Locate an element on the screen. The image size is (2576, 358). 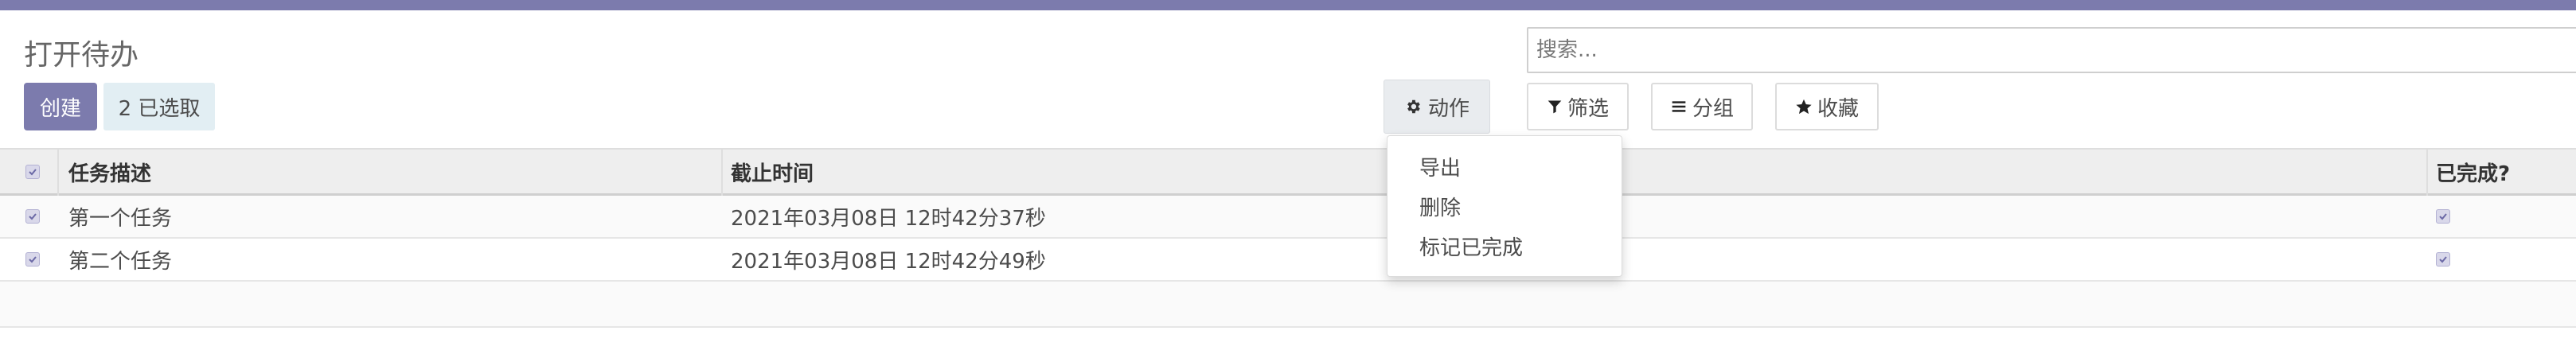
top-navbar is located at coordinates (1288, 5).